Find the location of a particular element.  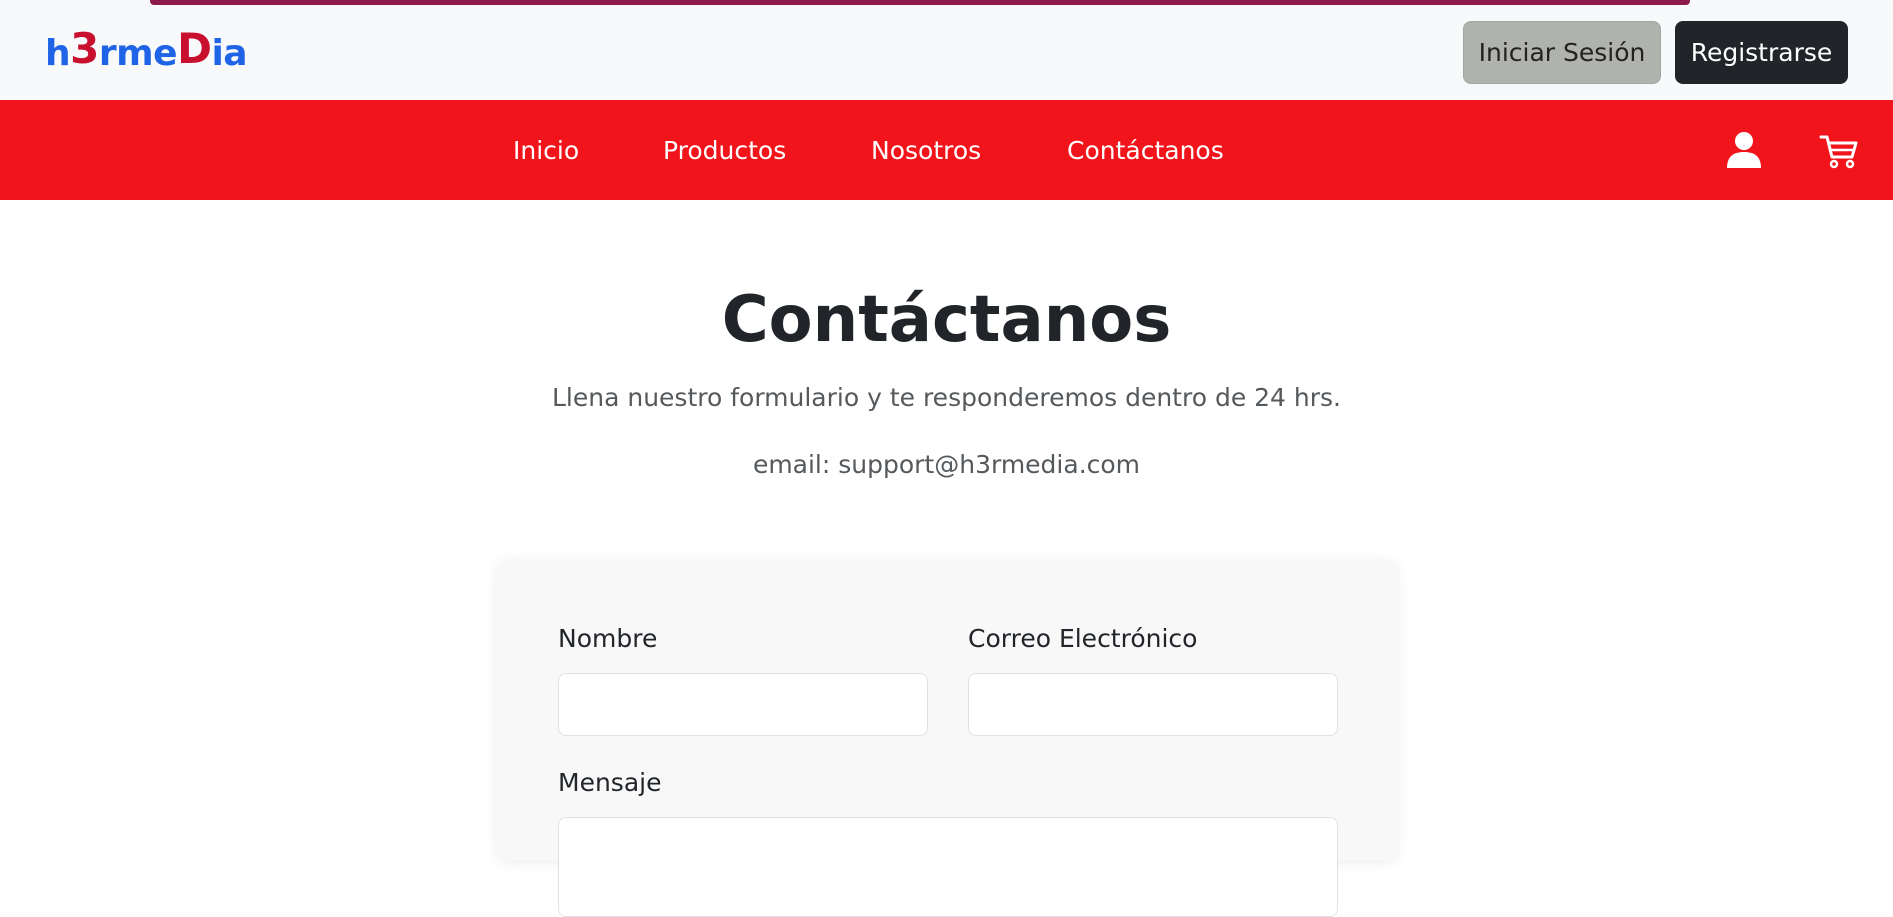

logo-letter: 3 is located at coordinates (84, 48).